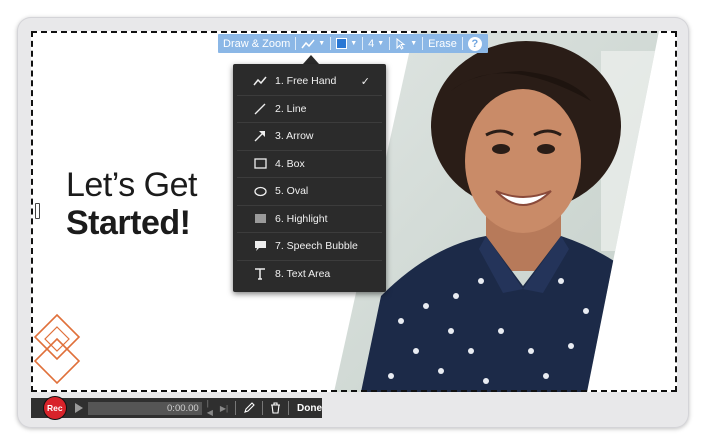  I want to click on checkmark-icon: ✓, so click(365, 81).